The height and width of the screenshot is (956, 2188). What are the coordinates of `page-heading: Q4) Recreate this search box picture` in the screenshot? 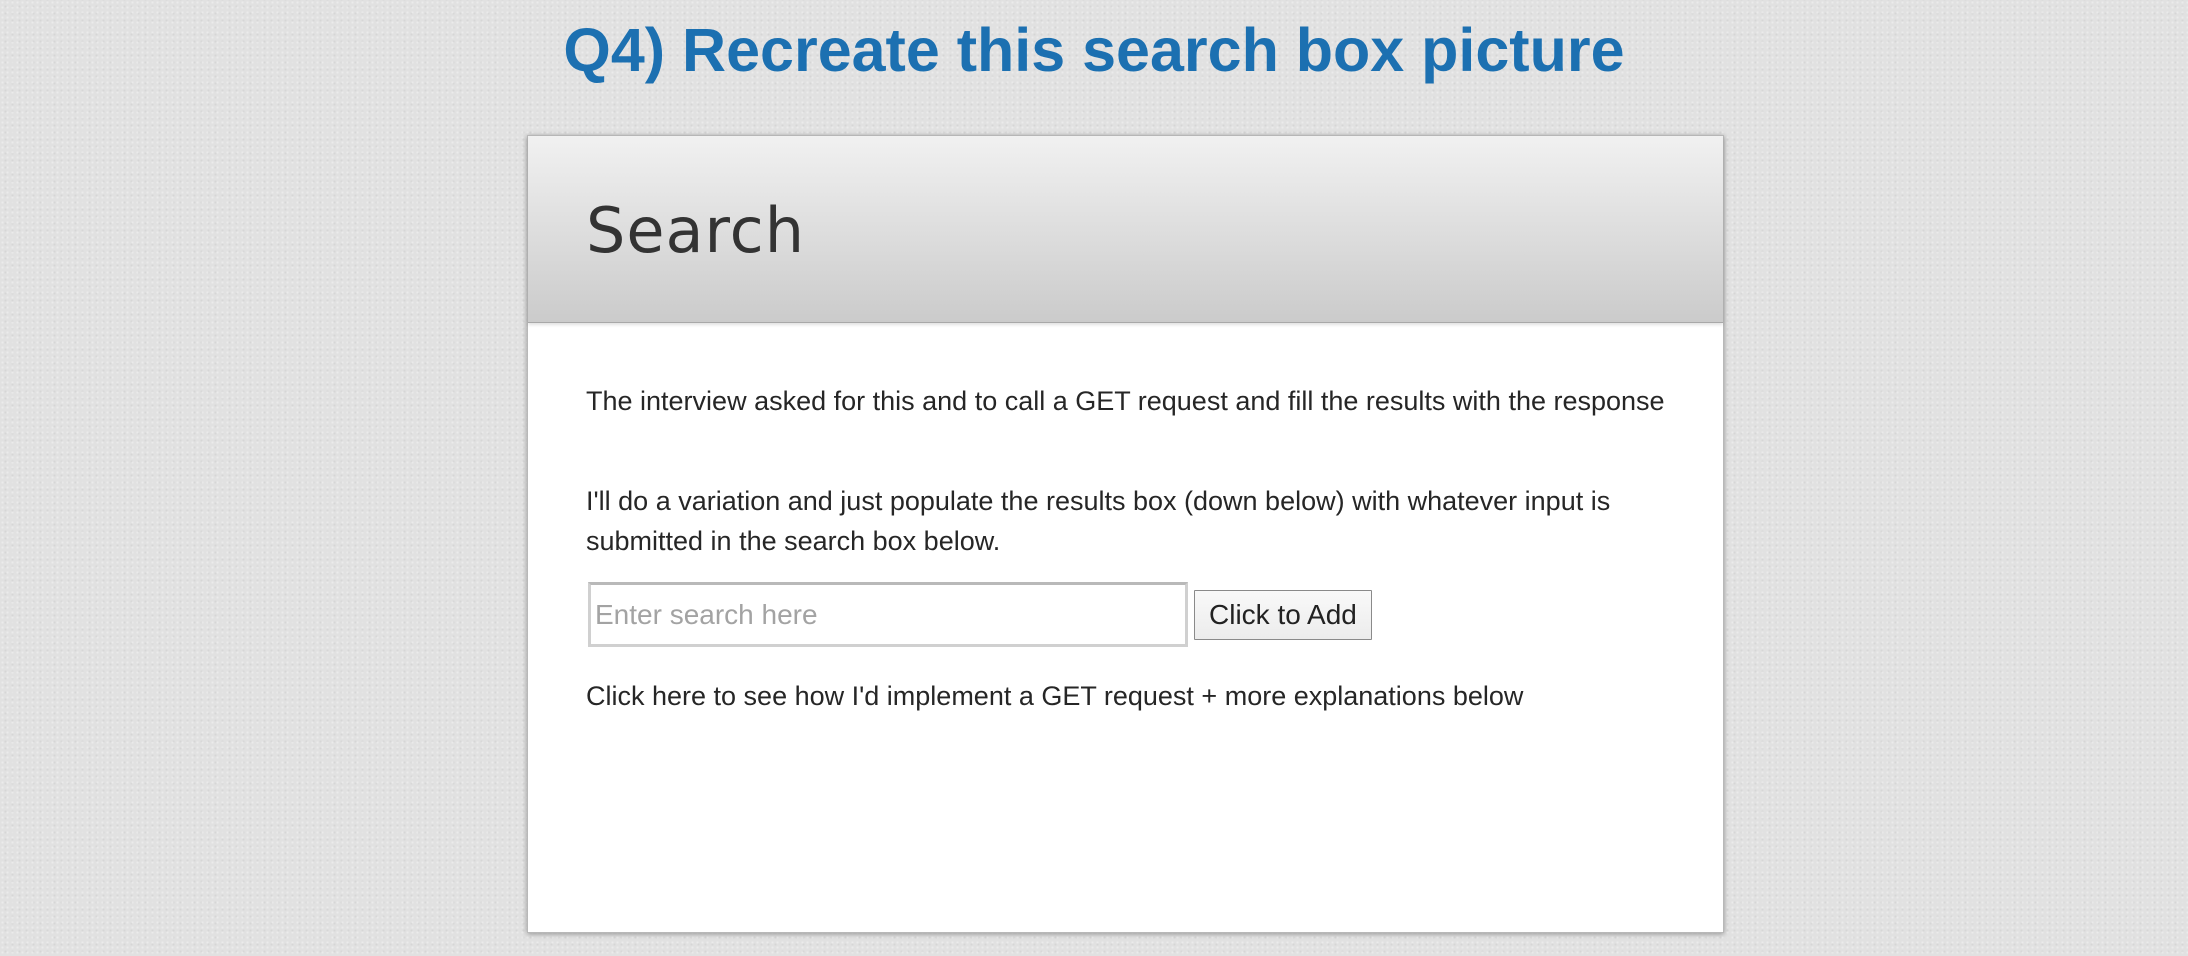 It's located at (1094, 50).